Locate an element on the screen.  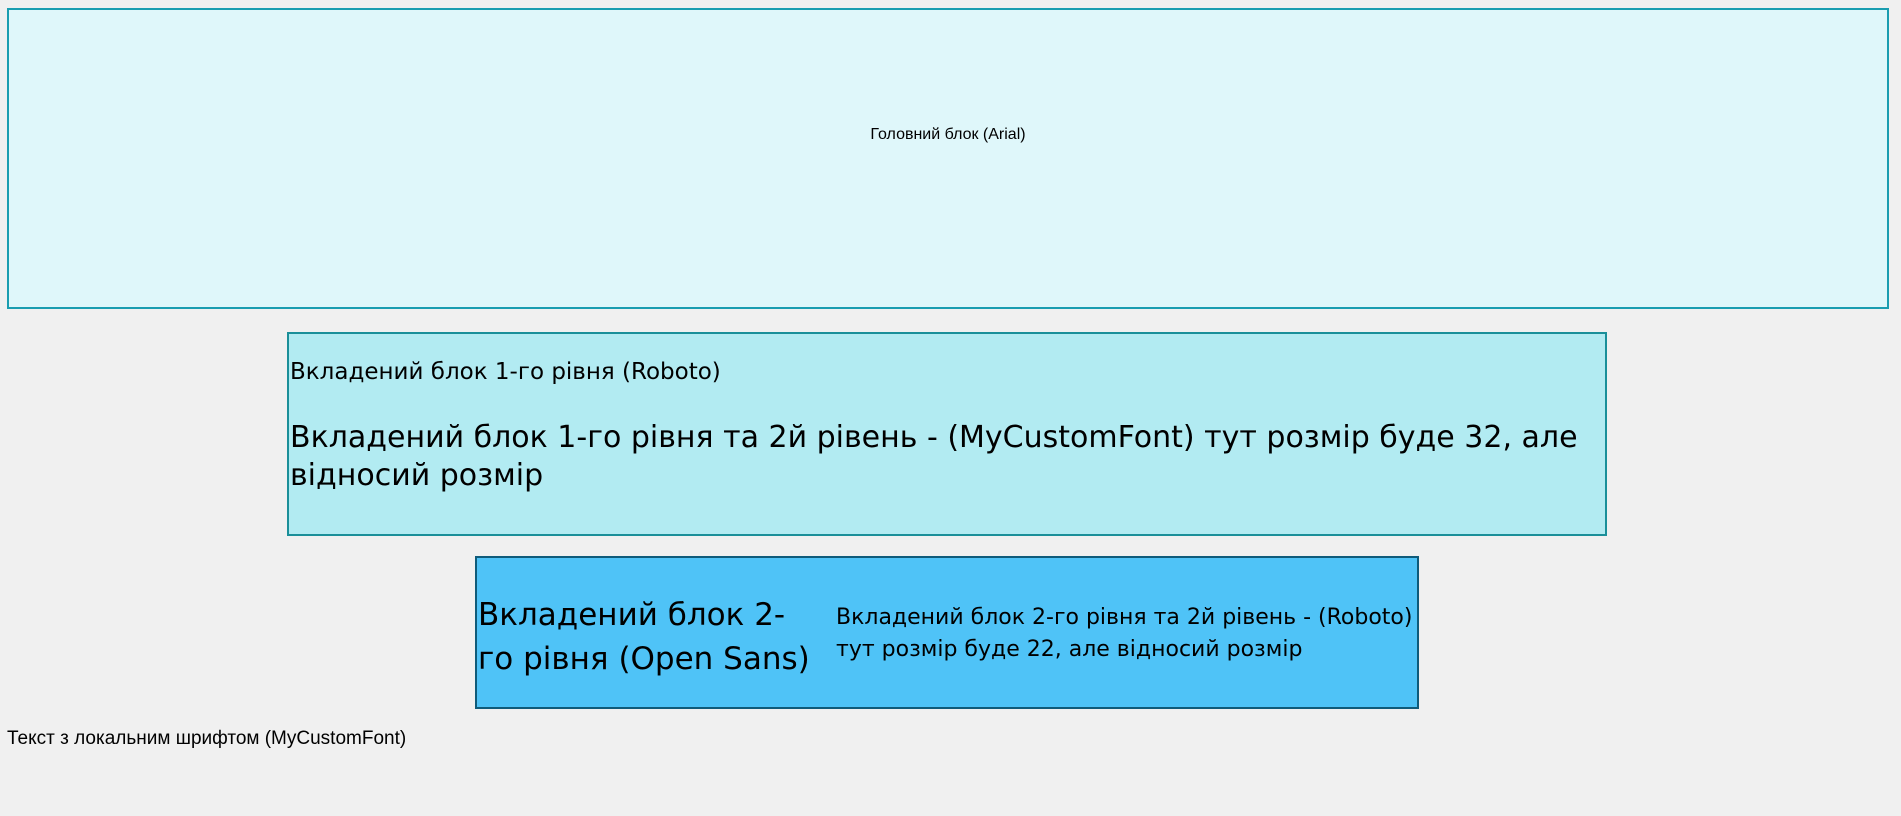
nested-block-level-2-text: Вкладений блок 2-го рівня (Open Sans) is located at coordinates (644, 637).